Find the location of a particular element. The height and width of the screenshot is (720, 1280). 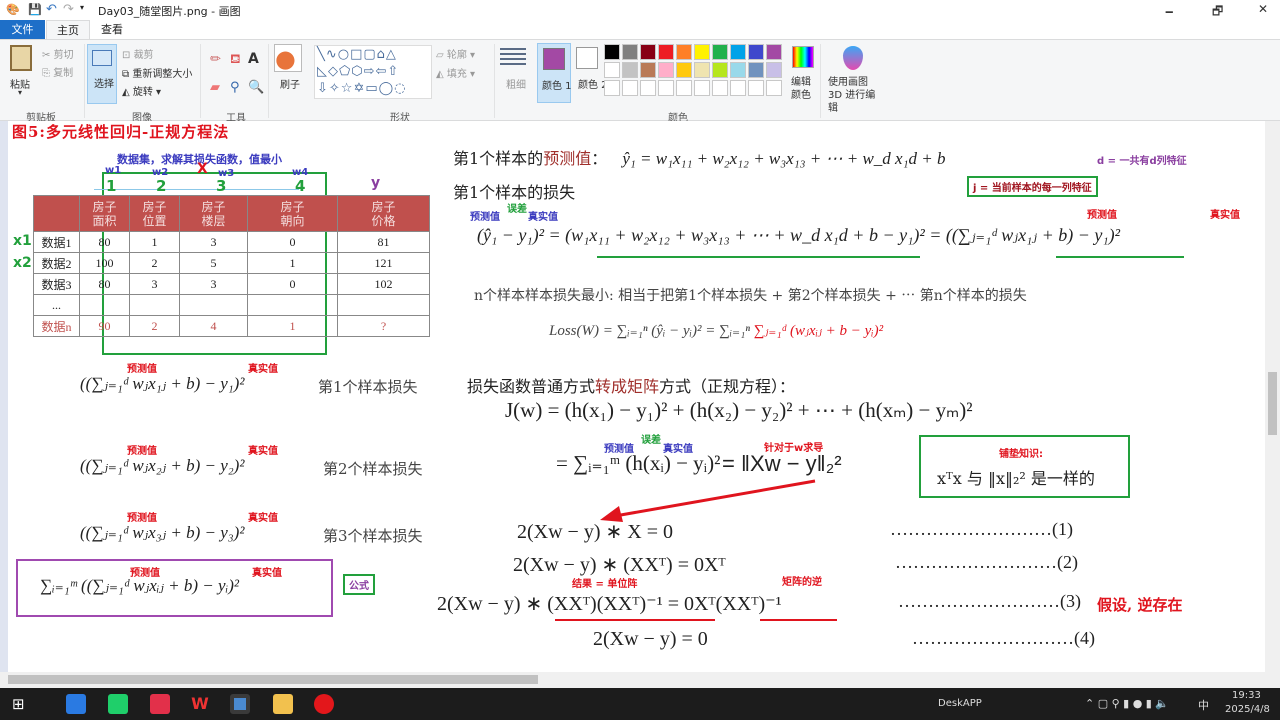

wps-icon: W is located at coordinates (200, 704).